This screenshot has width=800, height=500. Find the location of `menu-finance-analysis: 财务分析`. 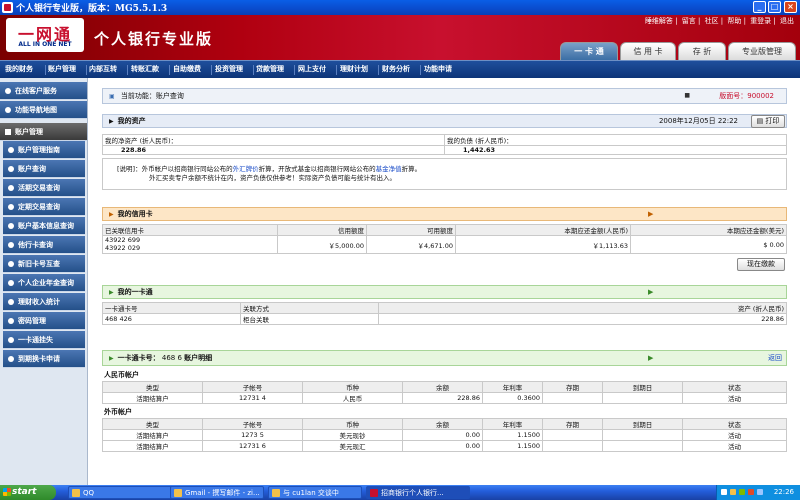

menu-finance-analysis: 财务分析 is located at coordinates (396, 69).